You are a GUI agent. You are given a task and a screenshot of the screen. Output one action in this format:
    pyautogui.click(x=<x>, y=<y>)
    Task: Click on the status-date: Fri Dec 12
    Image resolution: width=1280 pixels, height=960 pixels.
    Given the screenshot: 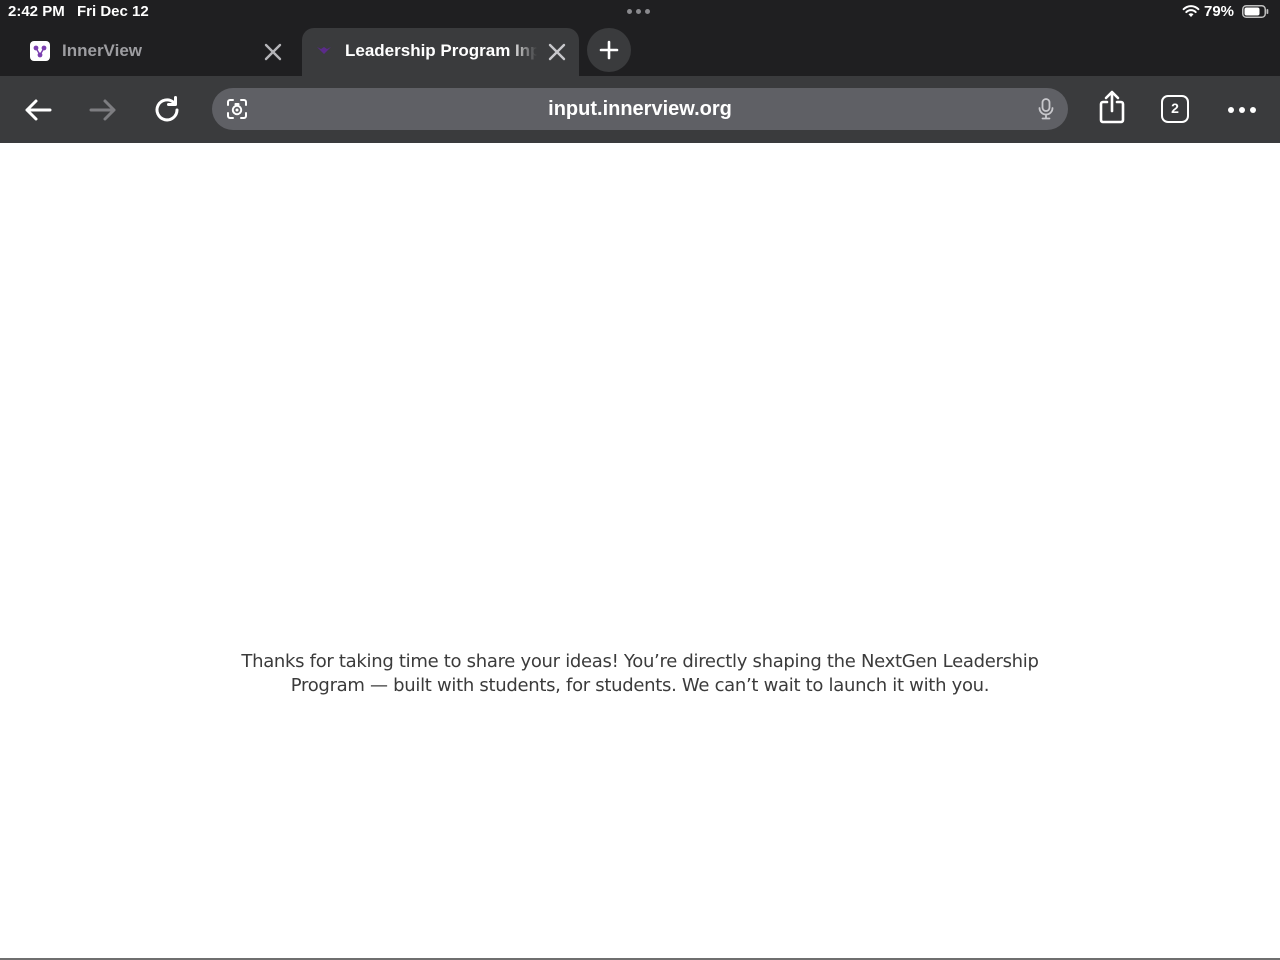 What is the action you would take?
    pyautogui.click(x=113, y=11)
    